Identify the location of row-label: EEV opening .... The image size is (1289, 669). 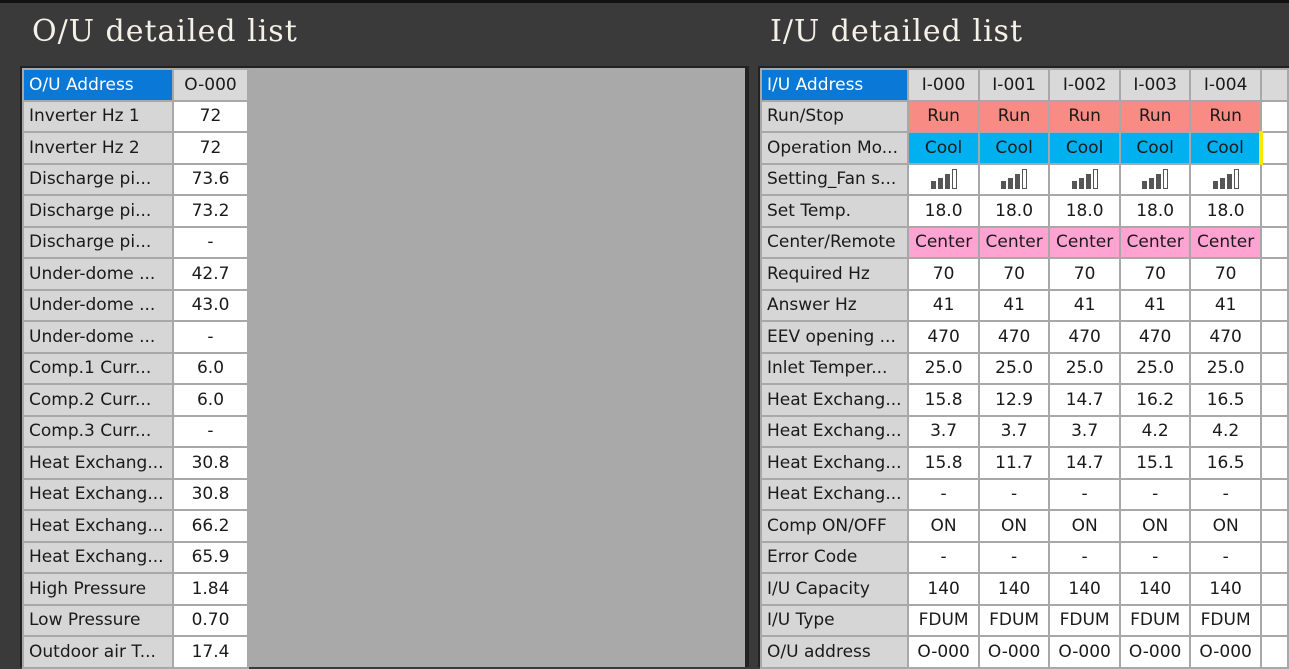
(834, 337).